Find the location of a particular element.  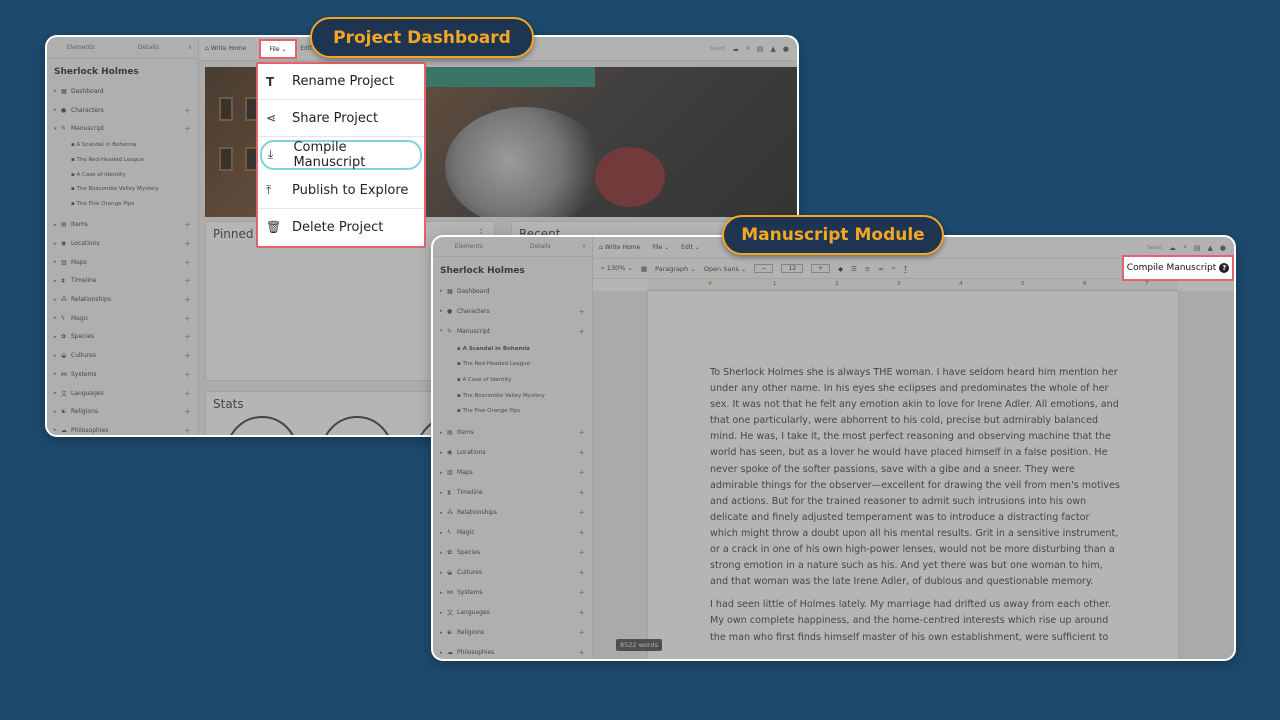

publish-to-explore-item: ⤒ Publish to Explore is located at coordinates (341, 191).